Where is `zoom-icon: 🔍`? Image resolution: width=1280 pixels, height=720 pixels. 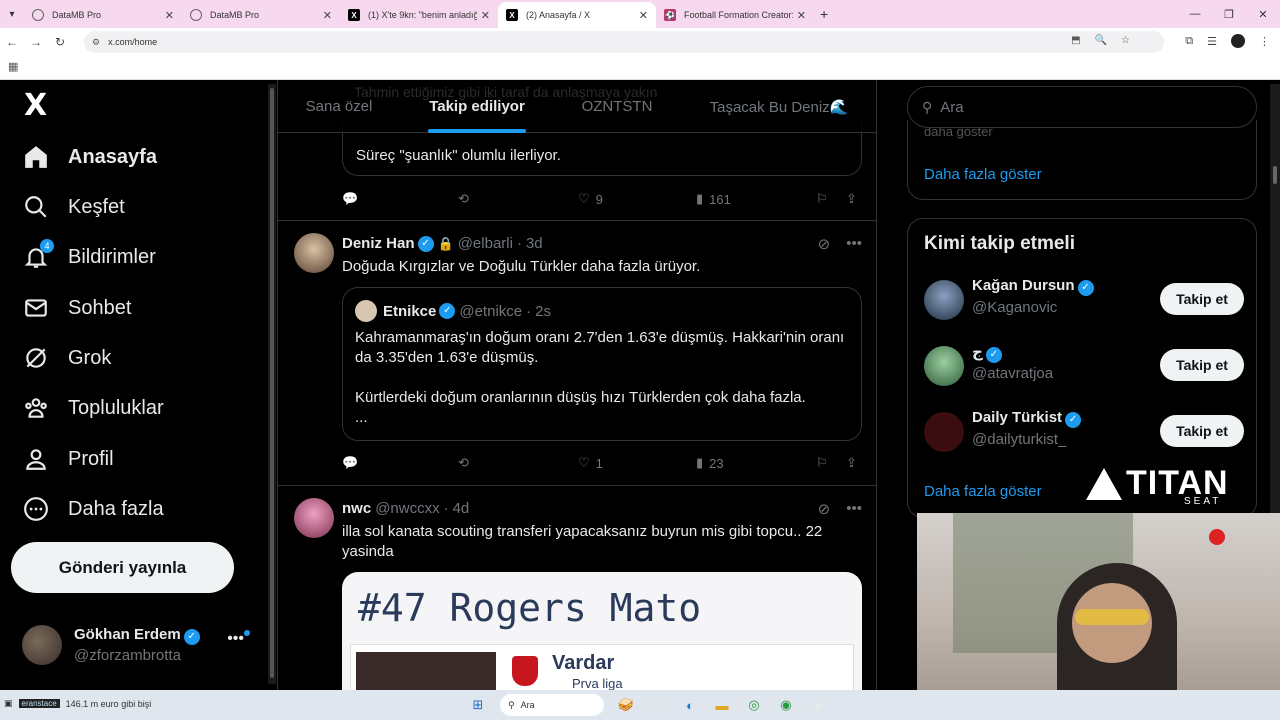 zoom-icon: 🔍 is located at coordinates (1101, 40).